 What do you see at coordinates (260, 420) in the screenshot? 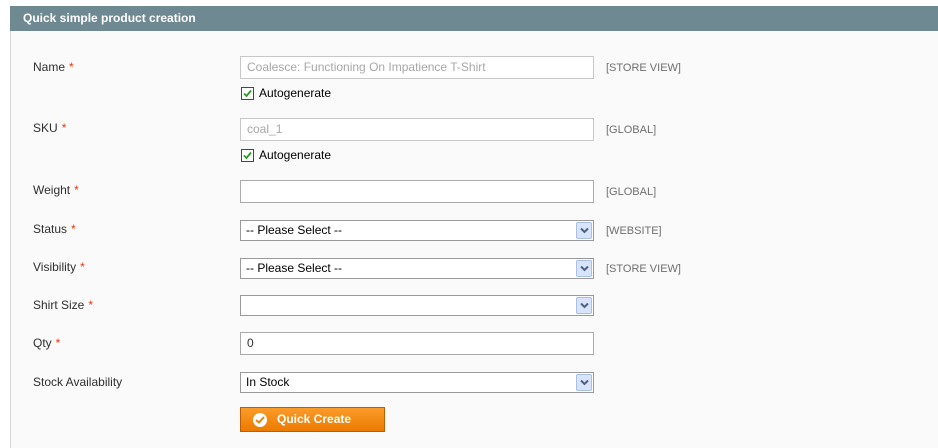
I see `check-circle-icon` at bounding box center [260, 420].